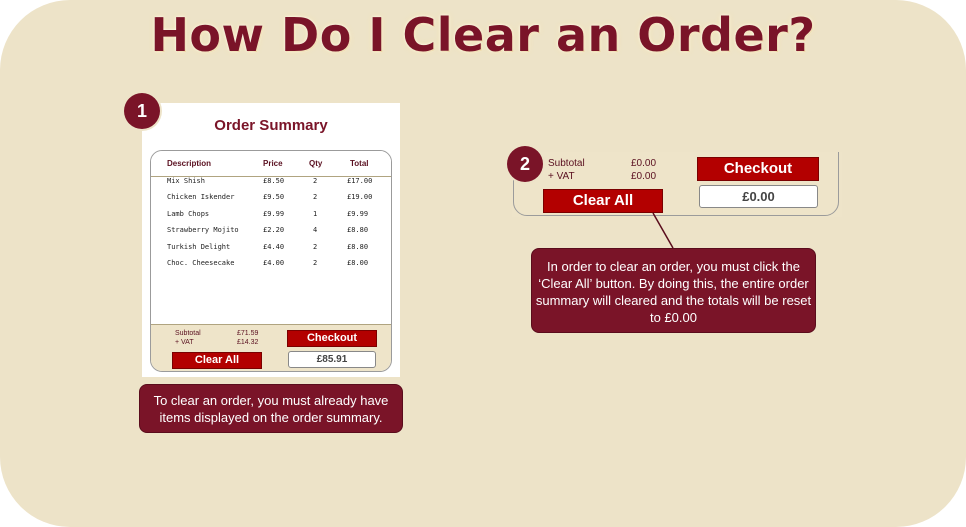 The image size is (966, 527). I want to click on table-header: Description Price Qty Total, so click(271, 164).